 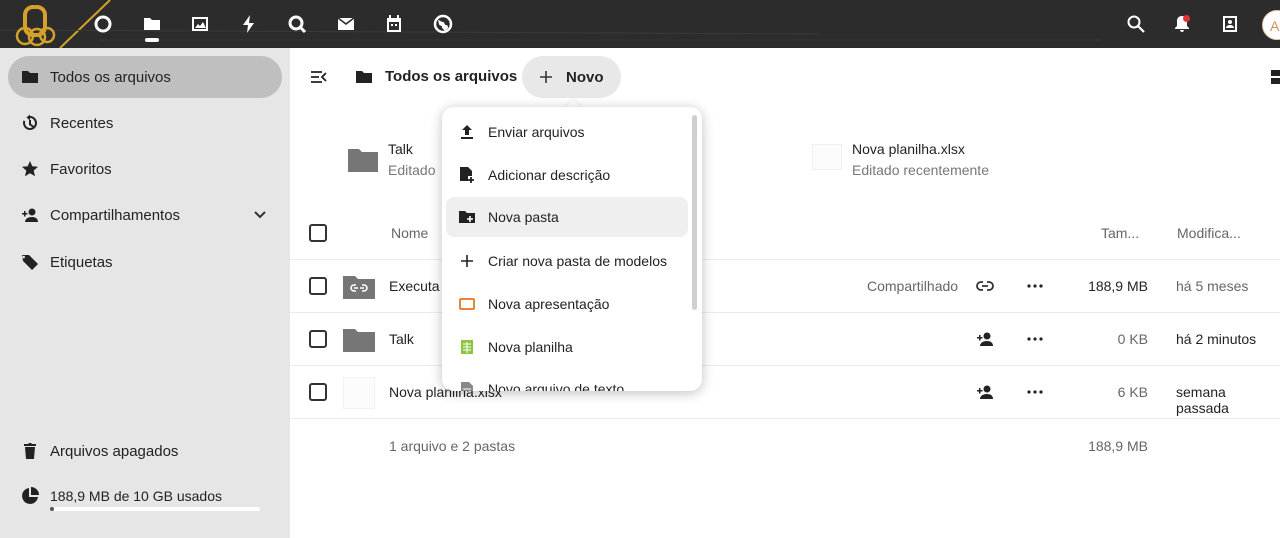 What do you see at coordinates (409, 233) in the screenshot?
I see `column-header-name: Nome` at bounding box center [409, 233].